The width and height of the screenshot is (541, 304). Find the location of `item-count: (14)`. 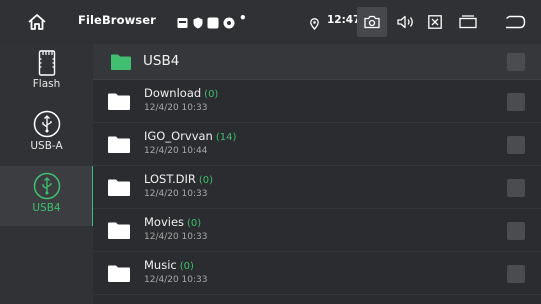

item-count: (14) is located at coordinates (226, 137).